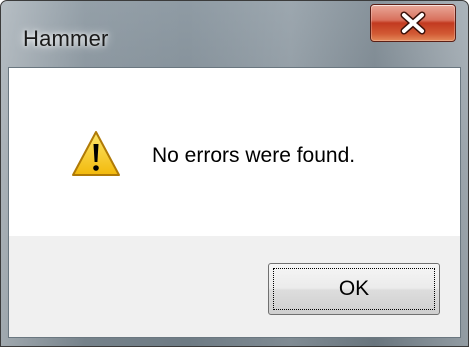  I want to click on close-icon, so click(413, 23).